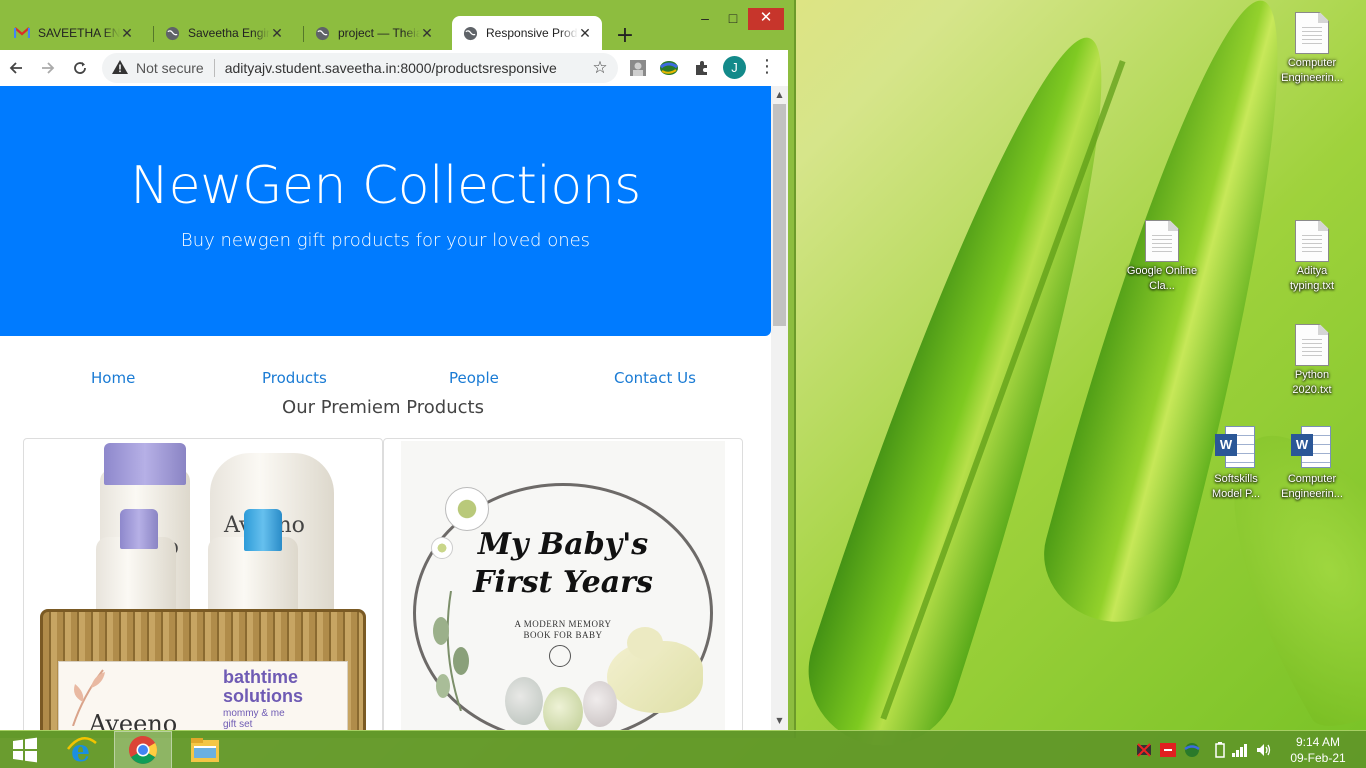 This screenshot has width=1366, height=768. What do you see at coordinates (1168, 750) in the screenshot?
I see `tray-app-red-icon` at bounding box center [1168, 750].